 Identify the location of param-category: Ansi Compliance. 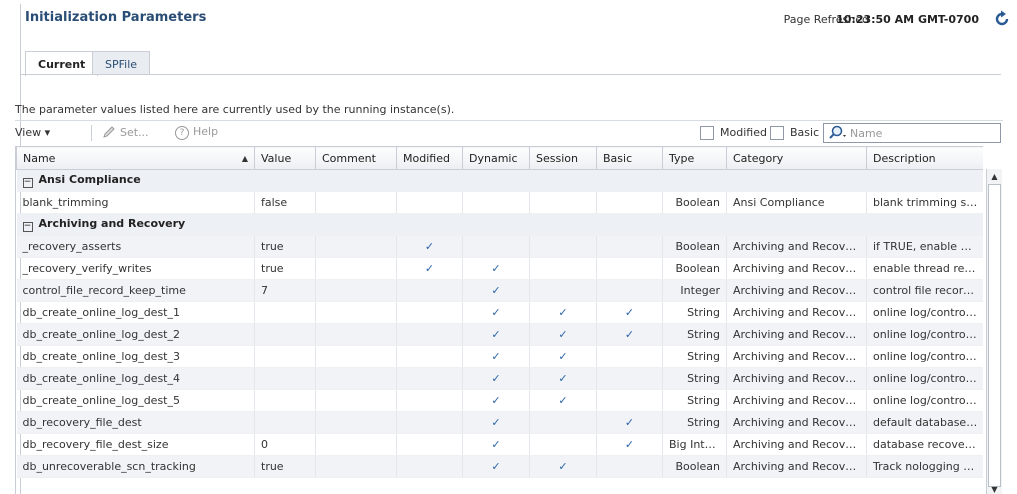
(796, 202).